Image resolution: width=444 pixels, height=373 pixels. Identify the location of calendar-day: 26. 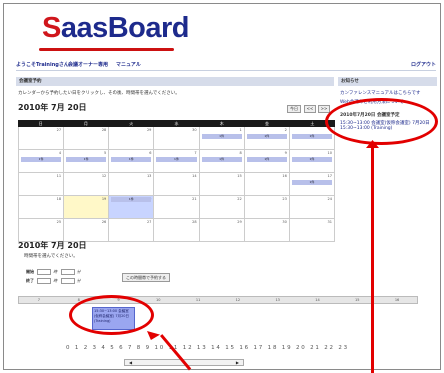
(87, 230).